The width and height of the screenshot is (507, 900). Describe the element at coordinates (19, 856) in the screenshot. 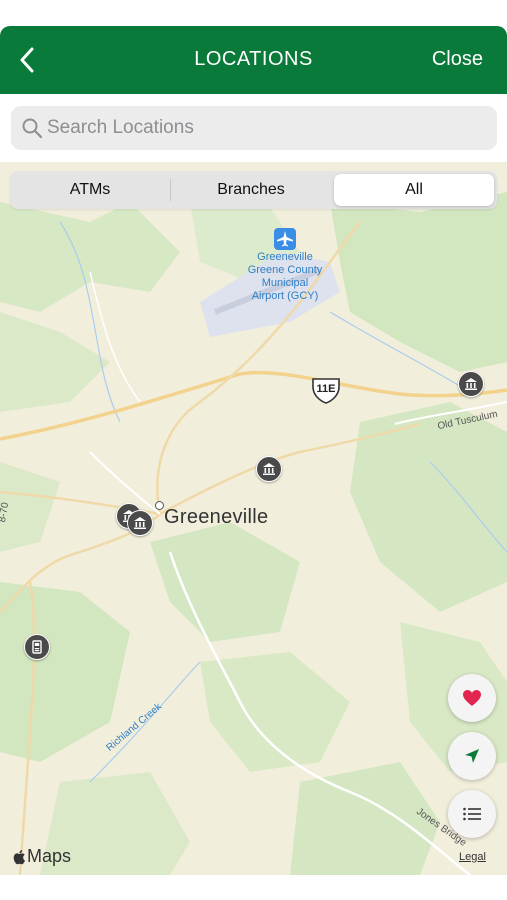

I see `apple-logo-icon` at that location.